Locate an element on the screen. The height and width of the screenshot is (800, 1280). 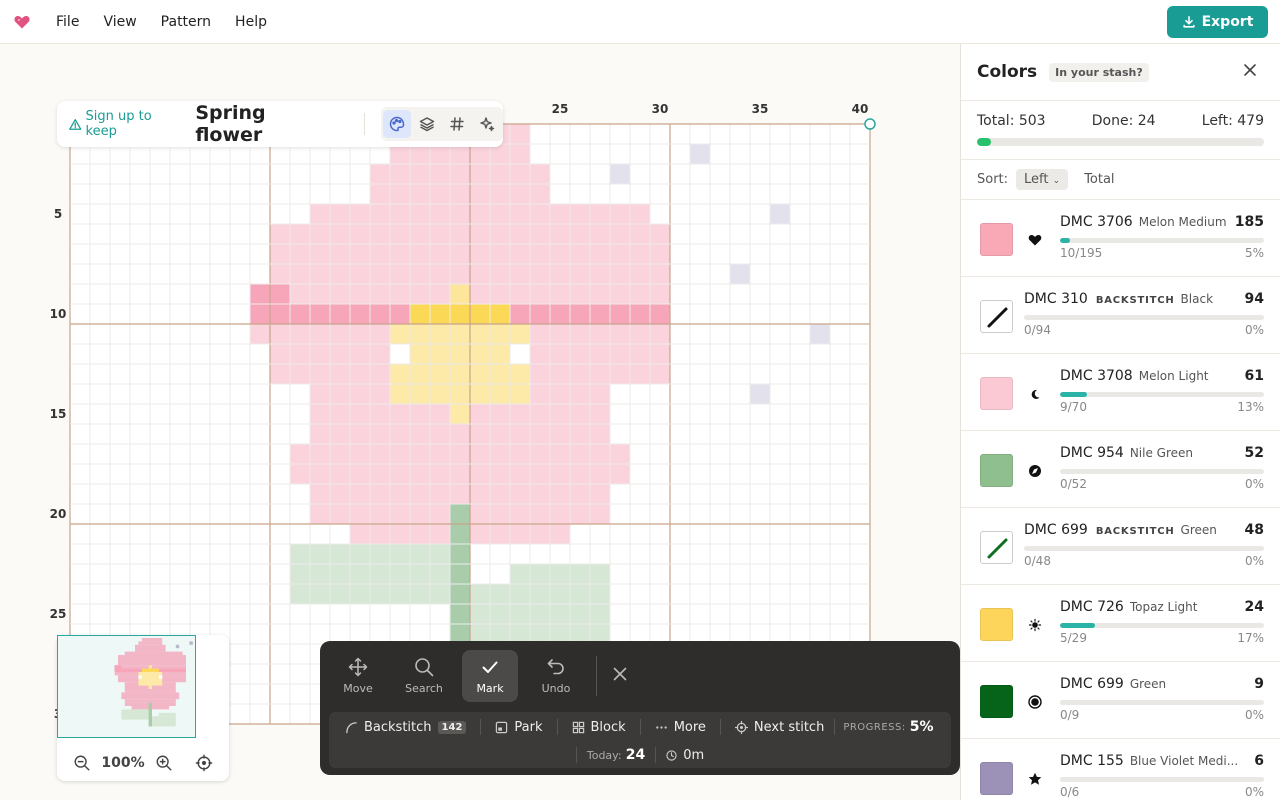
zoom-level: 100% is located at coordinates (122, 763).